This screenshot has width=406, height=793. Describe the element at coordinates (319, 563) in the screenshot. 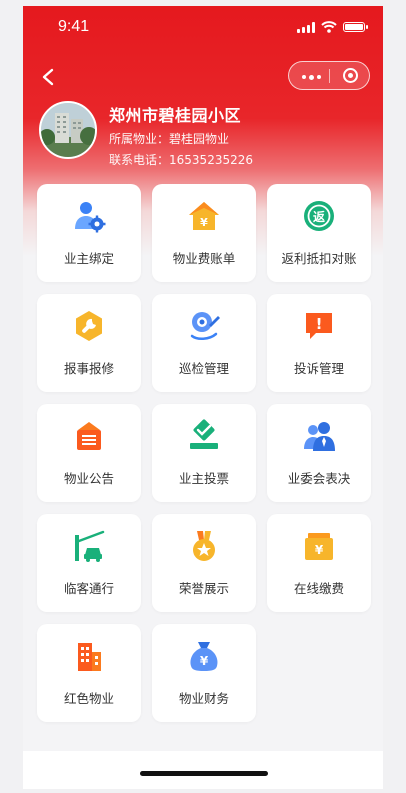

I see `menu-online-payment: ¥ 在线缴费` at that location.